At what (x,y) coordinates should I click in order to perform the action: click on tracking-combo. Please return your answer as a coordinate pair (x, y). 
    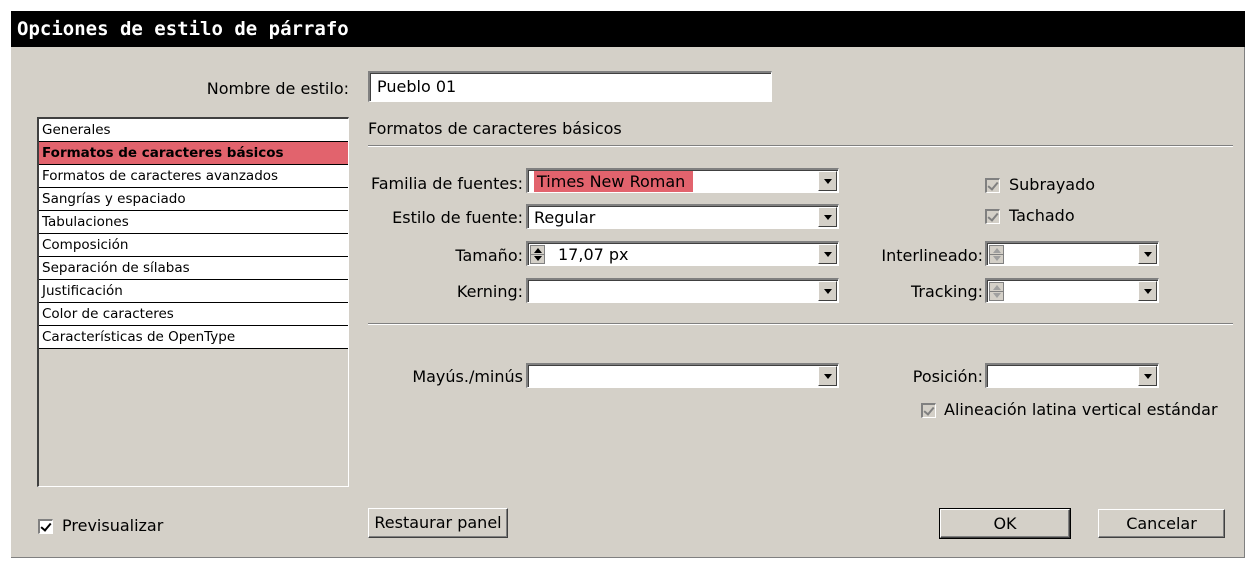
    Looking at the image, I should click on (1072, 290).